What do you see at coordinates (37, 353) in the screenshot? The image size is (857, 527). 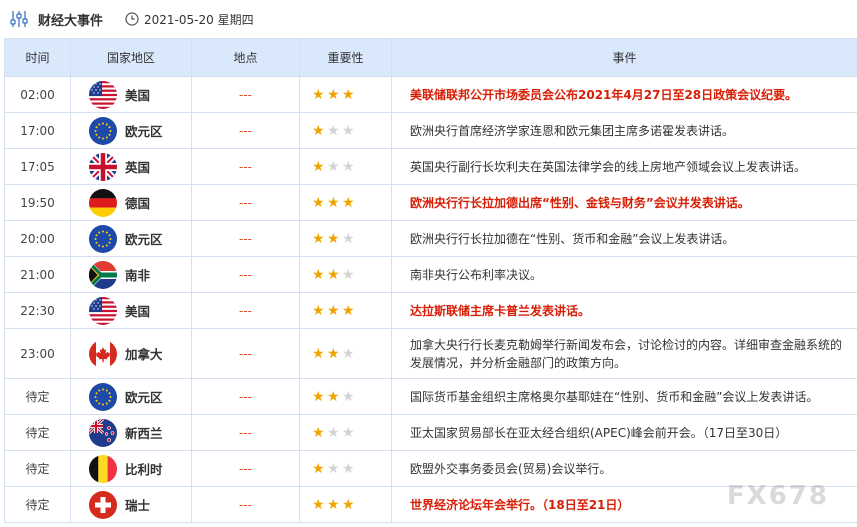 I see `time-cell: 23:00` at bounding box center [37, 353].